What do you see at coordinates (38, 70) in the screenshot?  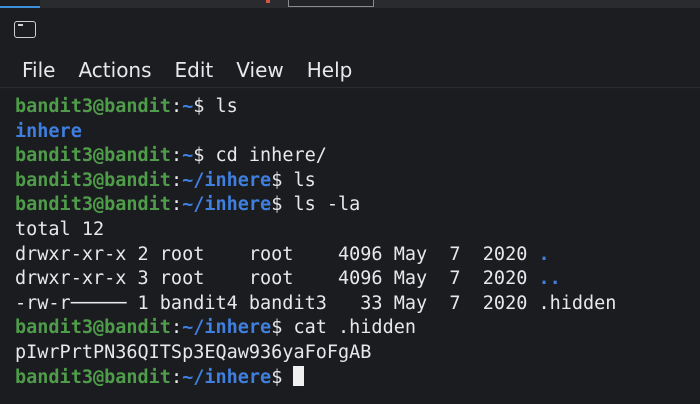 I see `menu-file: File` at bounding box center [38, 70].